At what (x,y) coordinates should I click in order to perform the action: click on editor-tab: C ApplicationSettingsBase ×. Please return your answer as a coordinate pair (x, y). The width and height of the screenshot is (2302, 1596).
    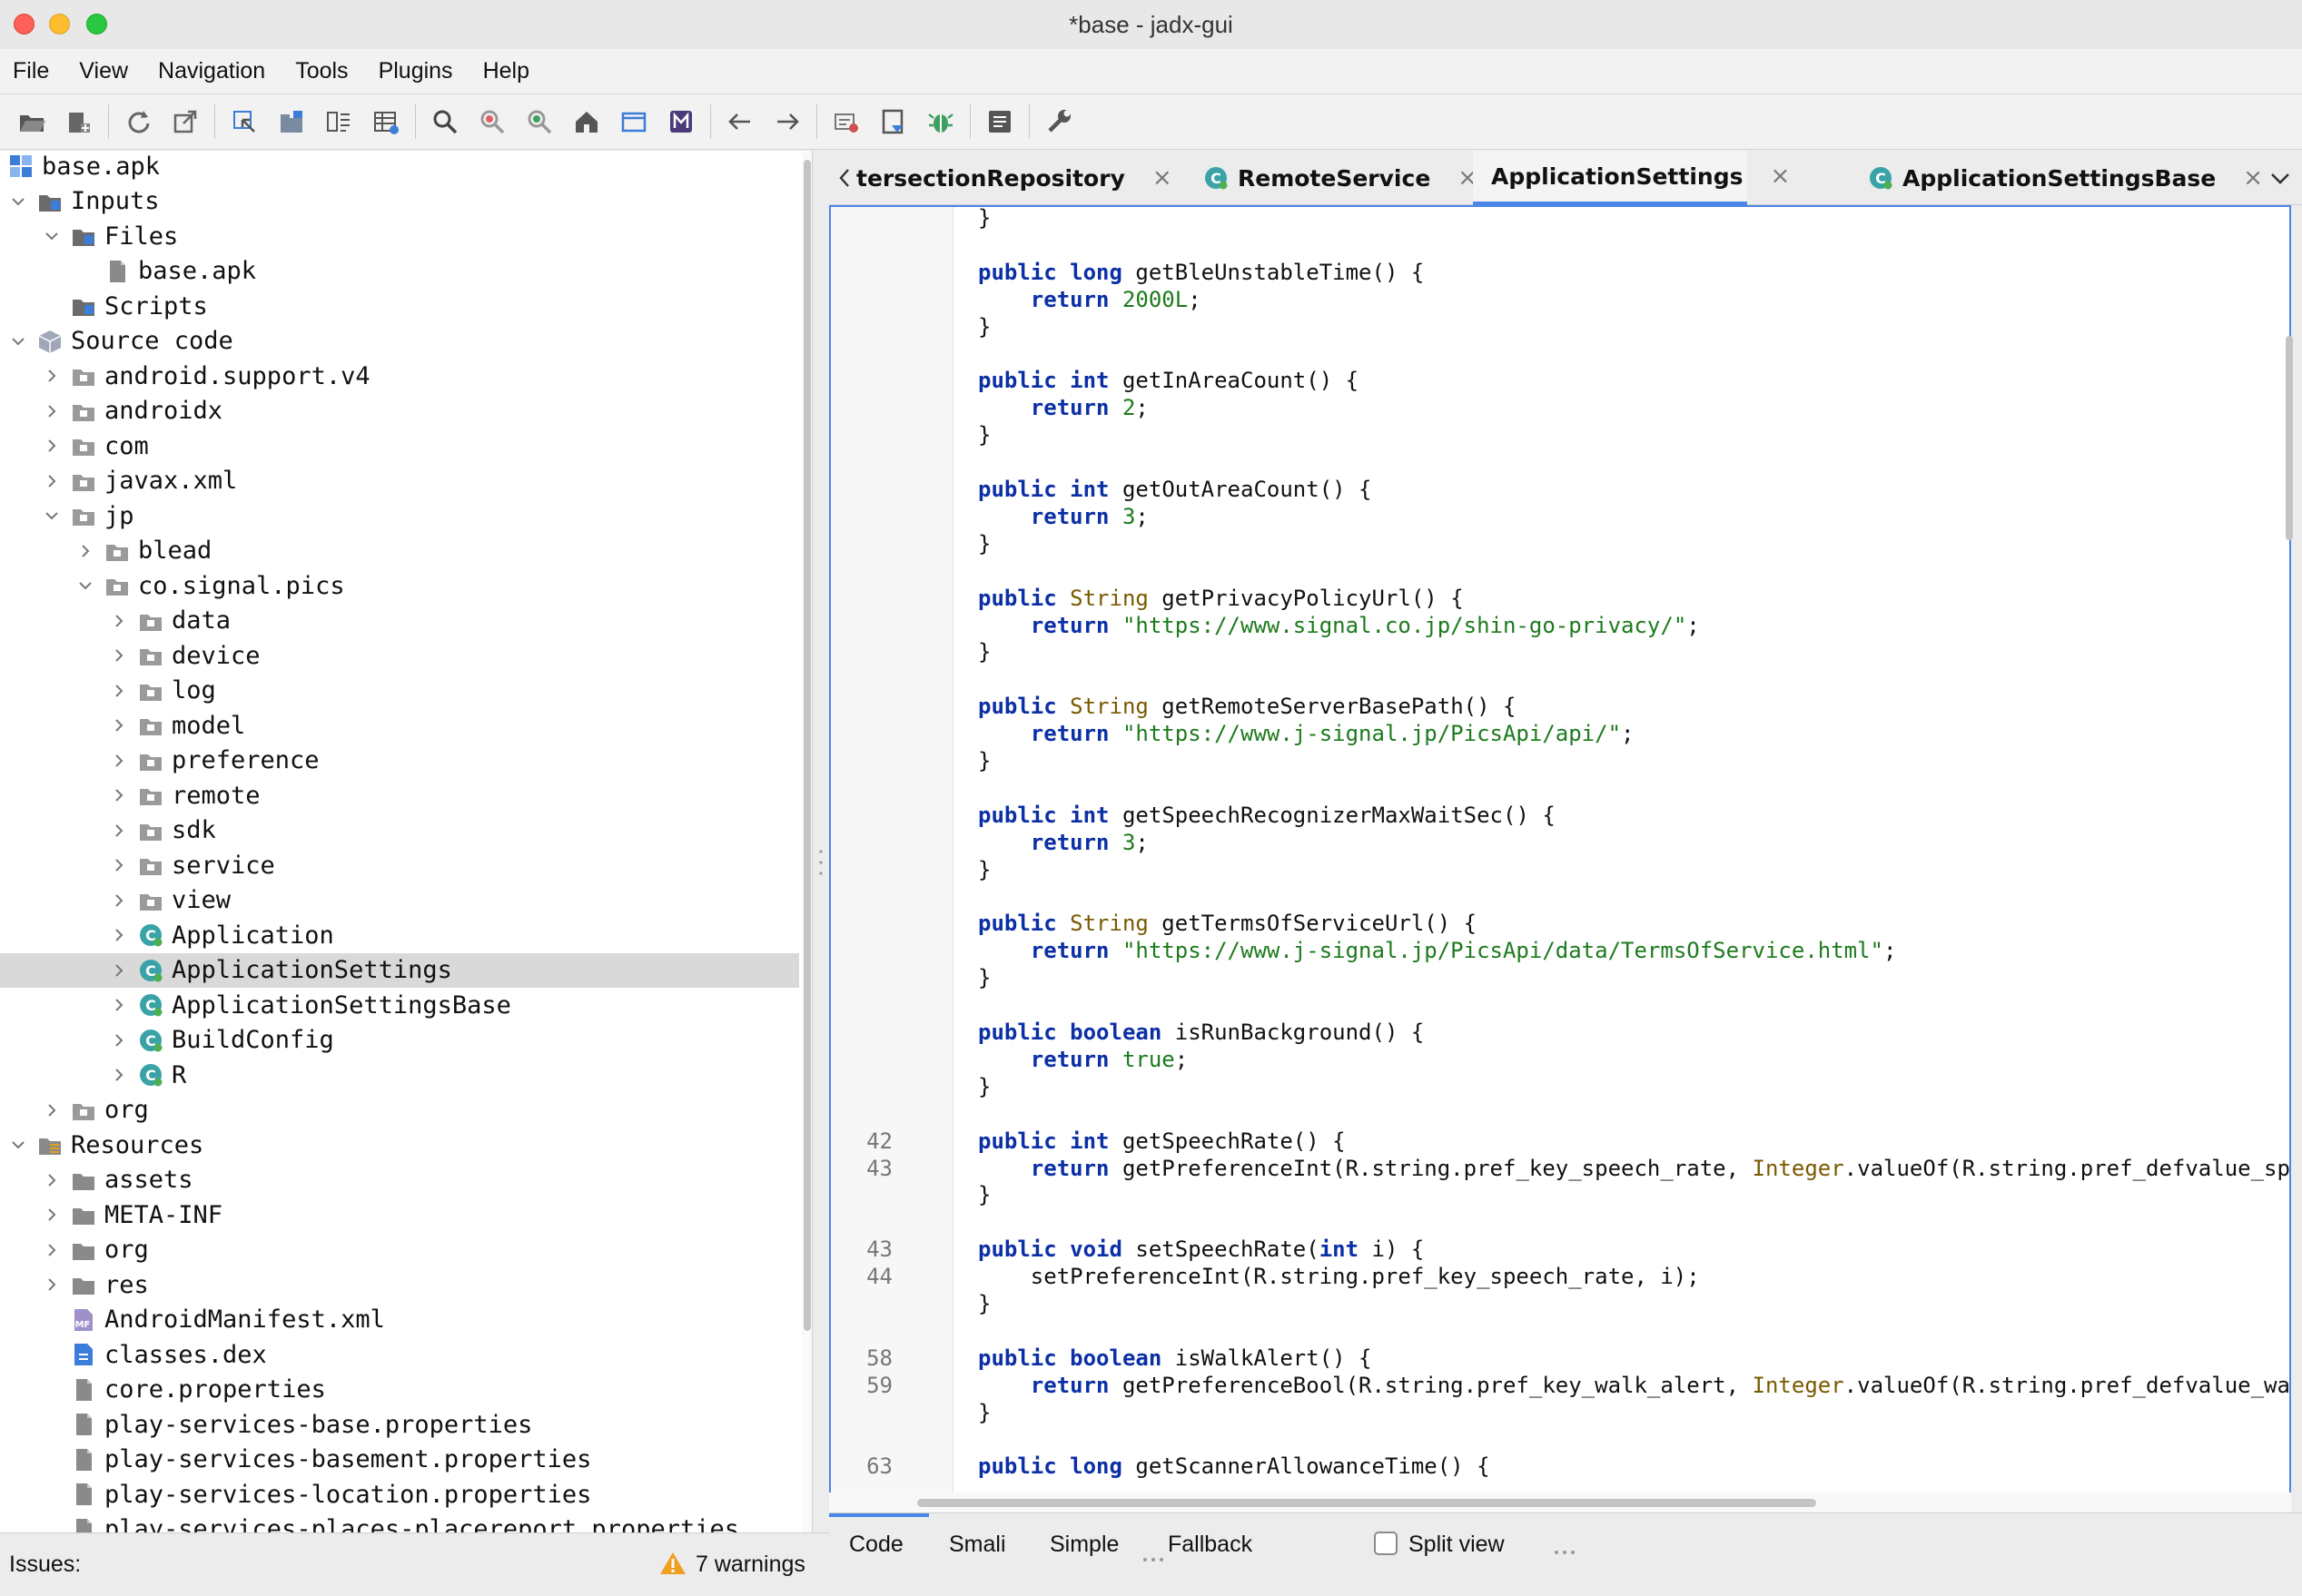
    Looking at the image, I should click on (2061, 178).